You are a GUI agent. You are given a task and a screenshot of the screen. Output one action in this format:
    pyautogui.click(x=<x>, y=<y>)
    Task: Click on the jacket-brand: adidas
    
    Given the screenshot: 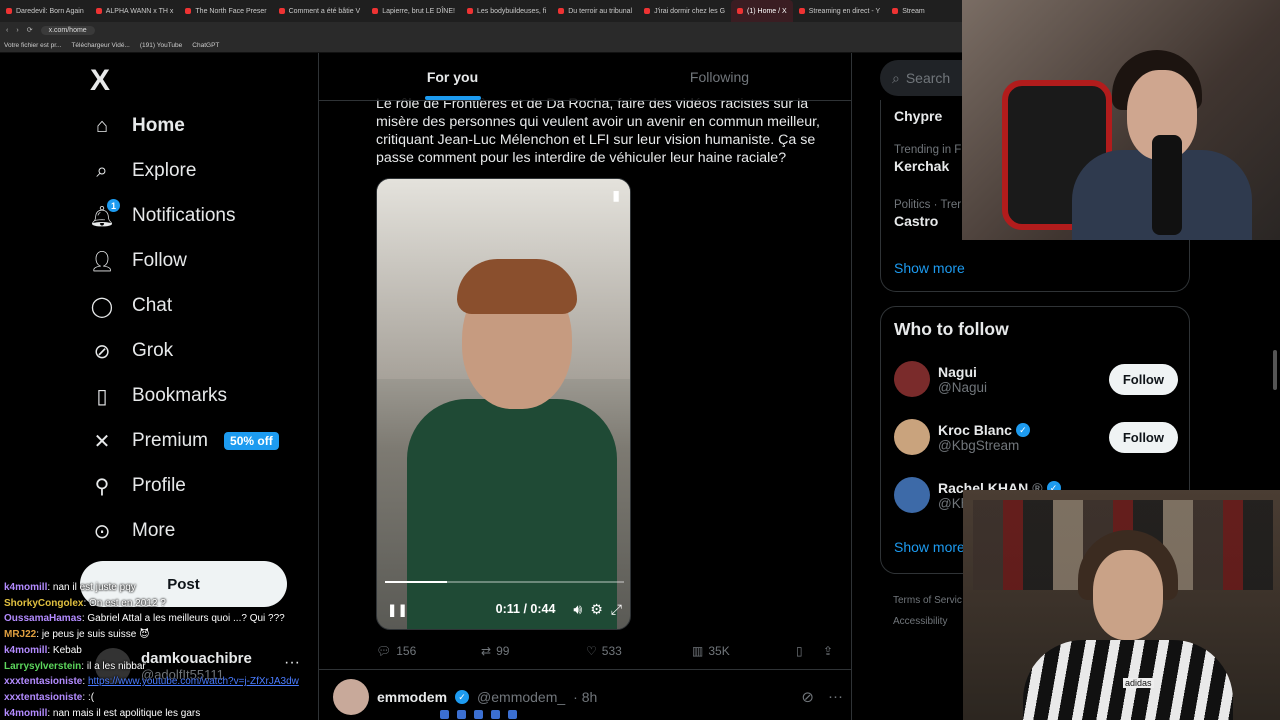 What is the action you would take?
    pyautogui.click(x=1138, y=683)
    